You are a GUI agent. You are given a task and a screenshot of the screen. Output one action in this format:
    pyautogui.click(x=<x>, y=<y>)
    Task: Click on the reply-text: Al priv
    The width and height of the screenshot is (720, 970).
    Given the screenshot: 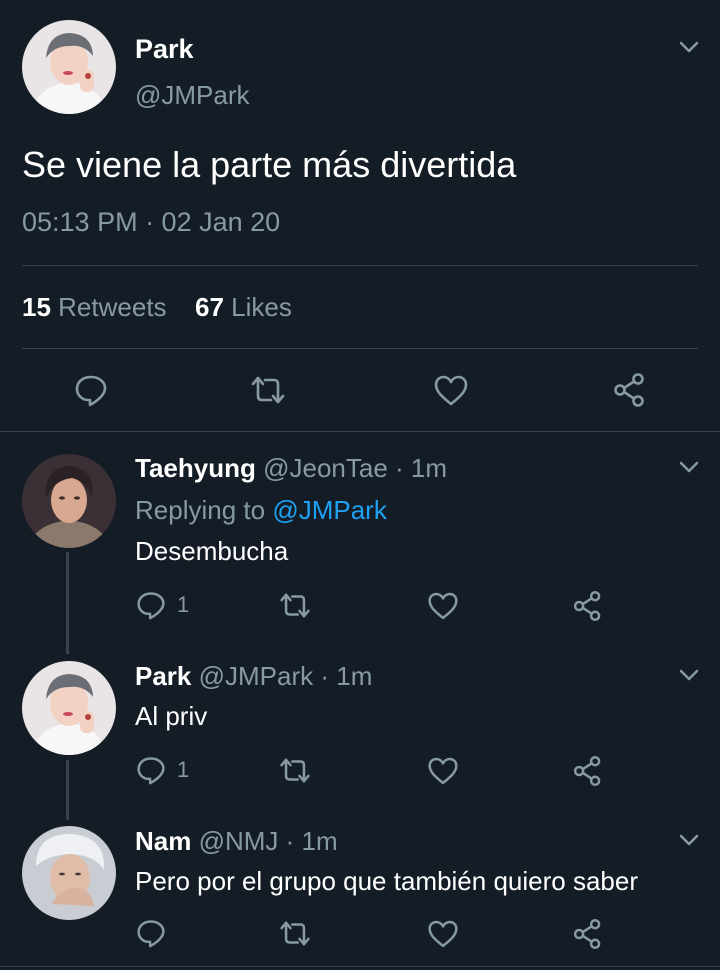 What is the action you would take?
    pyautogui.click(x=171, y=716)
    